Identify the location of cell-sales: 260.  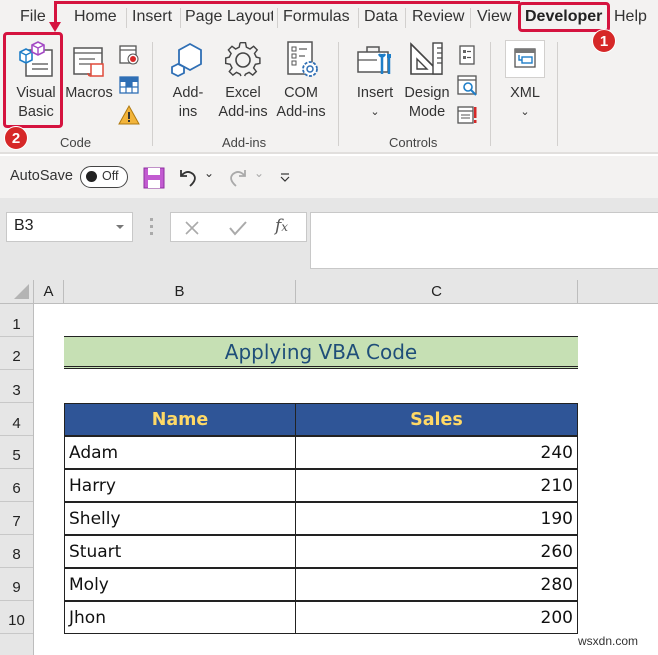
(436, 551).